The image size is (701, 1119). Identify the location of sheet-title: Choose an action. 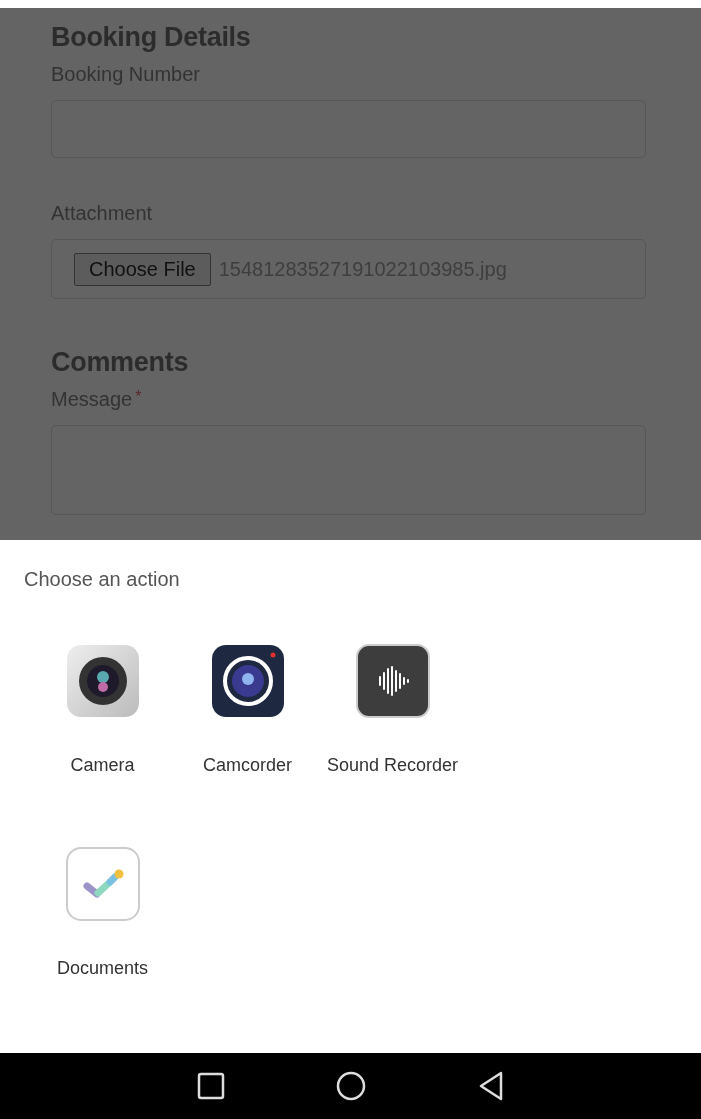
(102, 579).